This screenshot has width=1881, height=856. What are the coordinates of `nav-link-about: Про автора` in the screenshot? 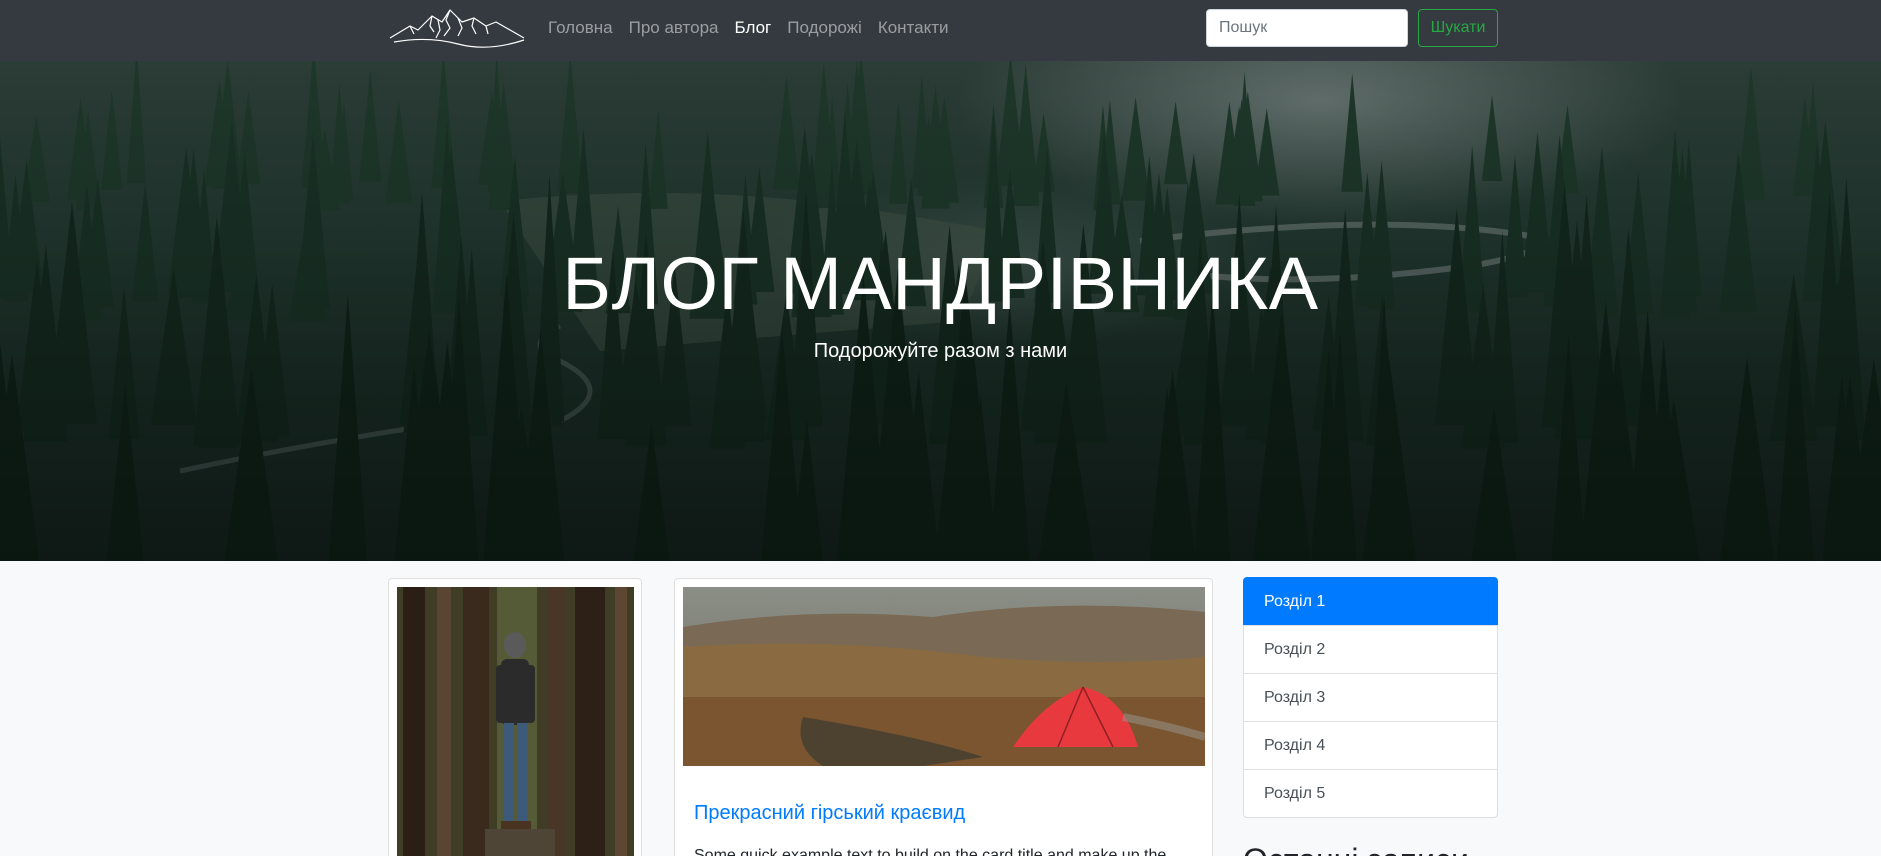 It's located at (674, 28).